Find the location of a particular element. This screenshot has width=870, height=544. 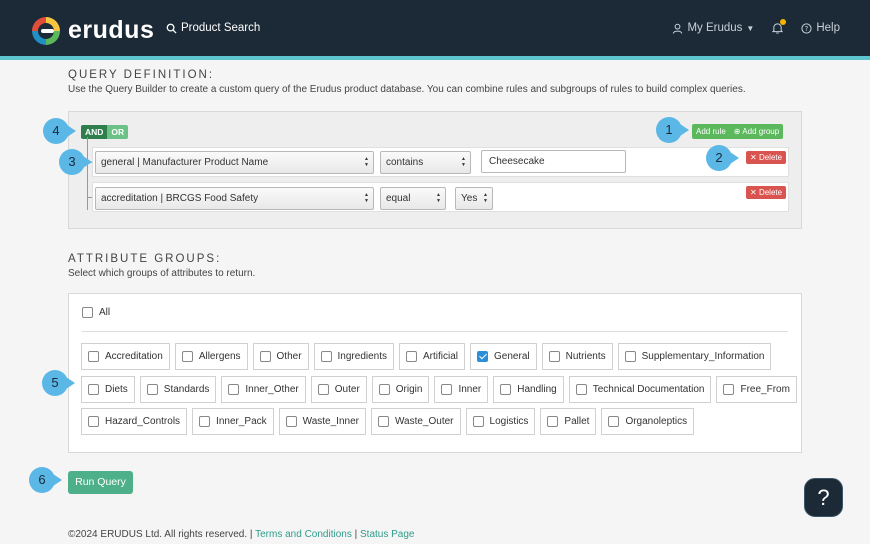

attribute-checkbox-item: Logistics is located at coordinates (500, 421).